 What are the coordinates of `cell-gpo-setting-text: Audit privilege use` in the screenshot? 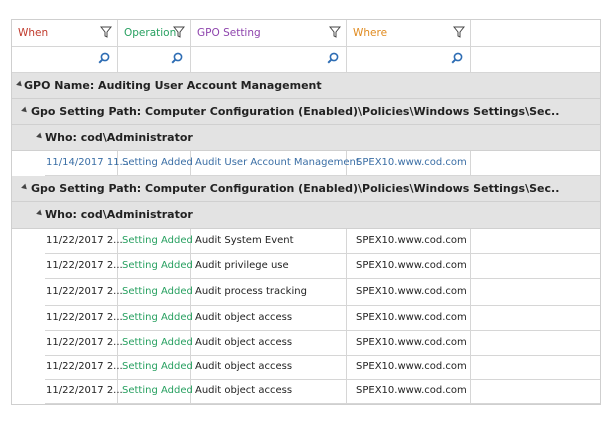 It's located at (242, 265).